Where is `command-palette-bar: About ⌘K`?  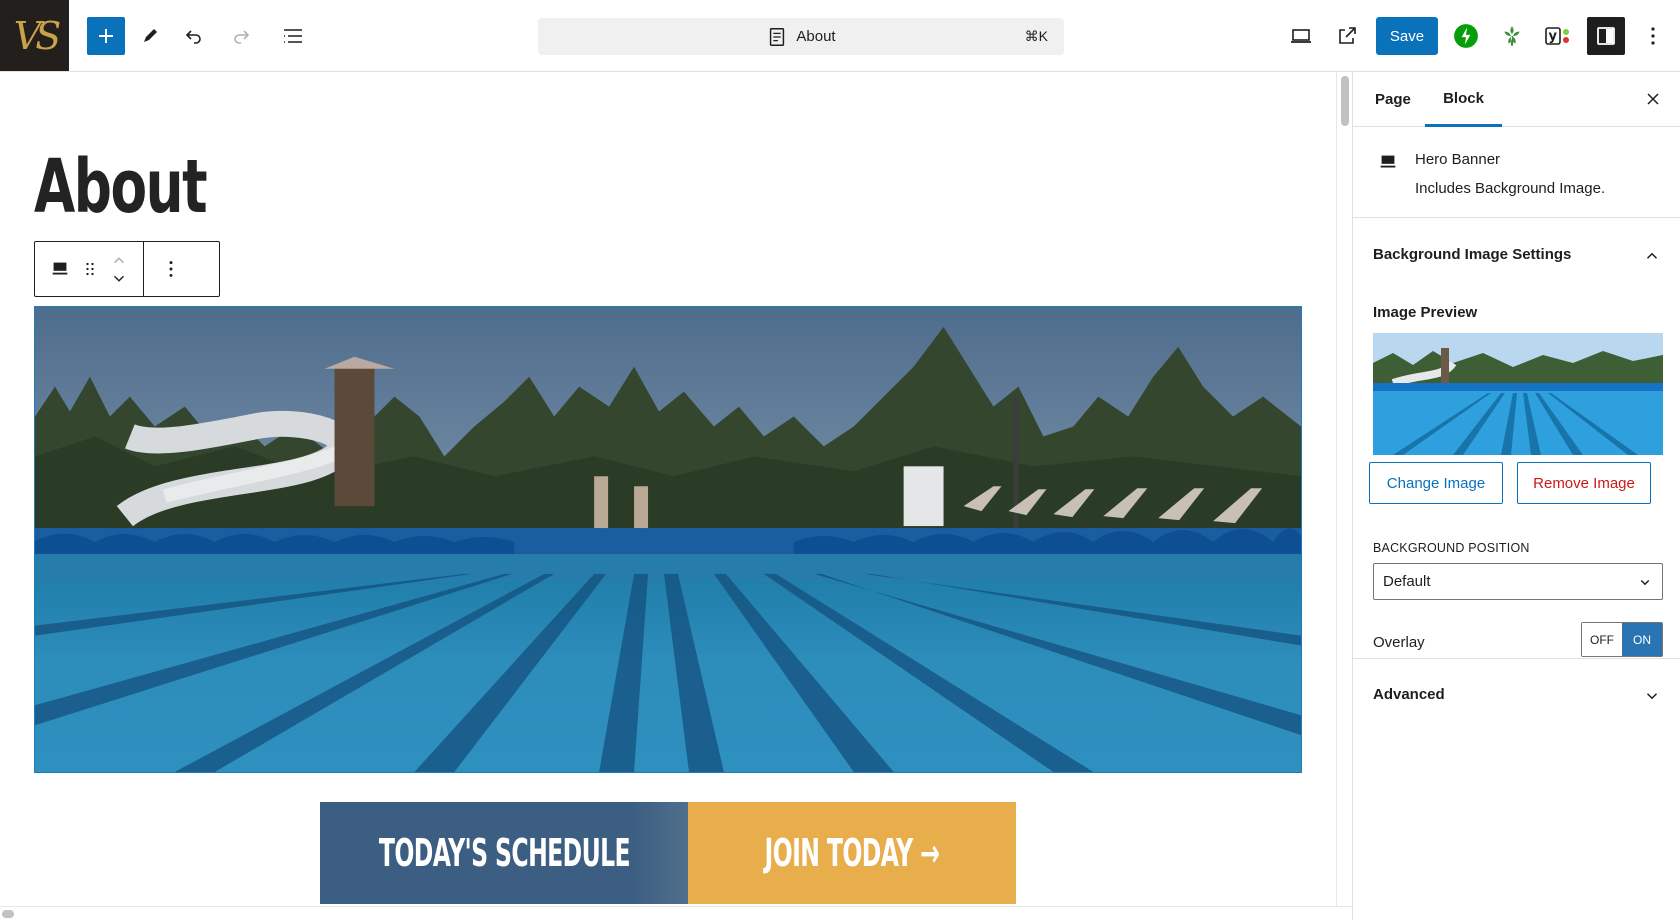 command-palette-bar: About ⌘K is located at coordinates (801, 36).